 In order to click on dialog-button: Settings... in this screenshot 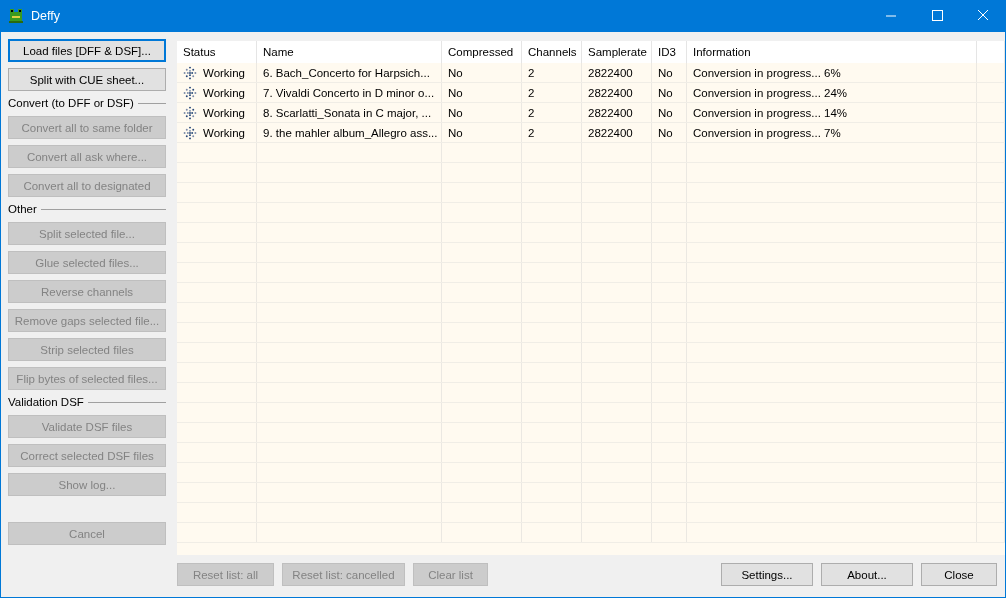, I will do `click(767, 574)`.